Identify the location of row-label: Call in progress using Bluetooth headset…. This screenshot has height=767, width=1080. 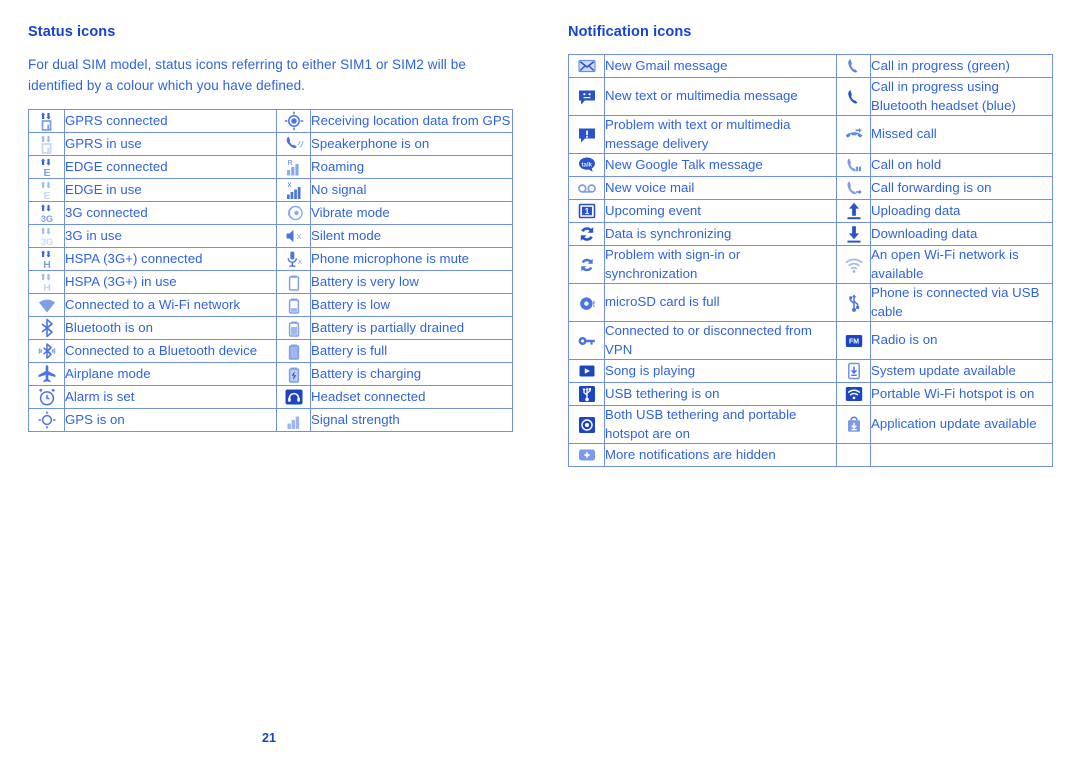
(961, 96).